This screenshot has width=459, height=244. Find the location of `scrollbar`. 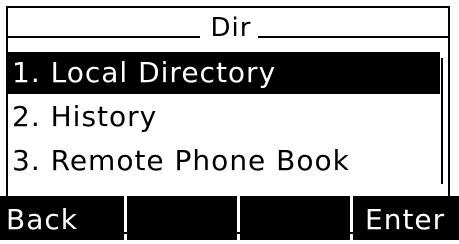

scrollbar is located at coordinates (444, 121).